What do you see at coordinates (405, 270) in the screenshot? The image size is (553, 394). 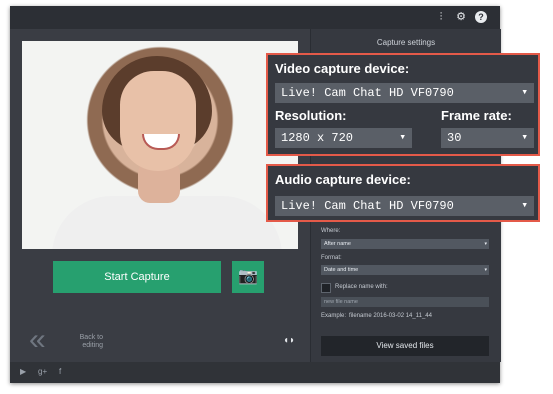 I see `format-select: Date and time ▾` at bounding box center [405, 270].